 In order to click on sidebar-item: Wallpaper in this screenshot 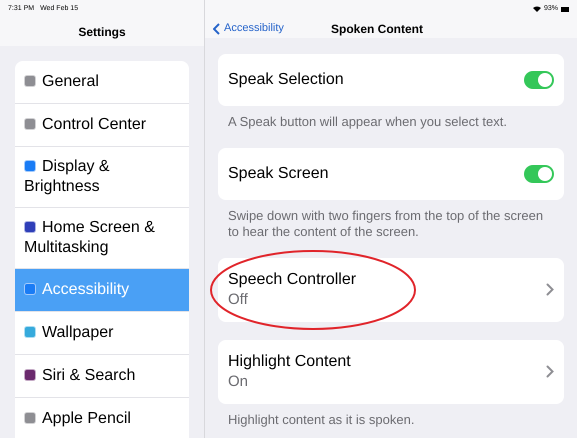, I will do `click(102, 333)`.